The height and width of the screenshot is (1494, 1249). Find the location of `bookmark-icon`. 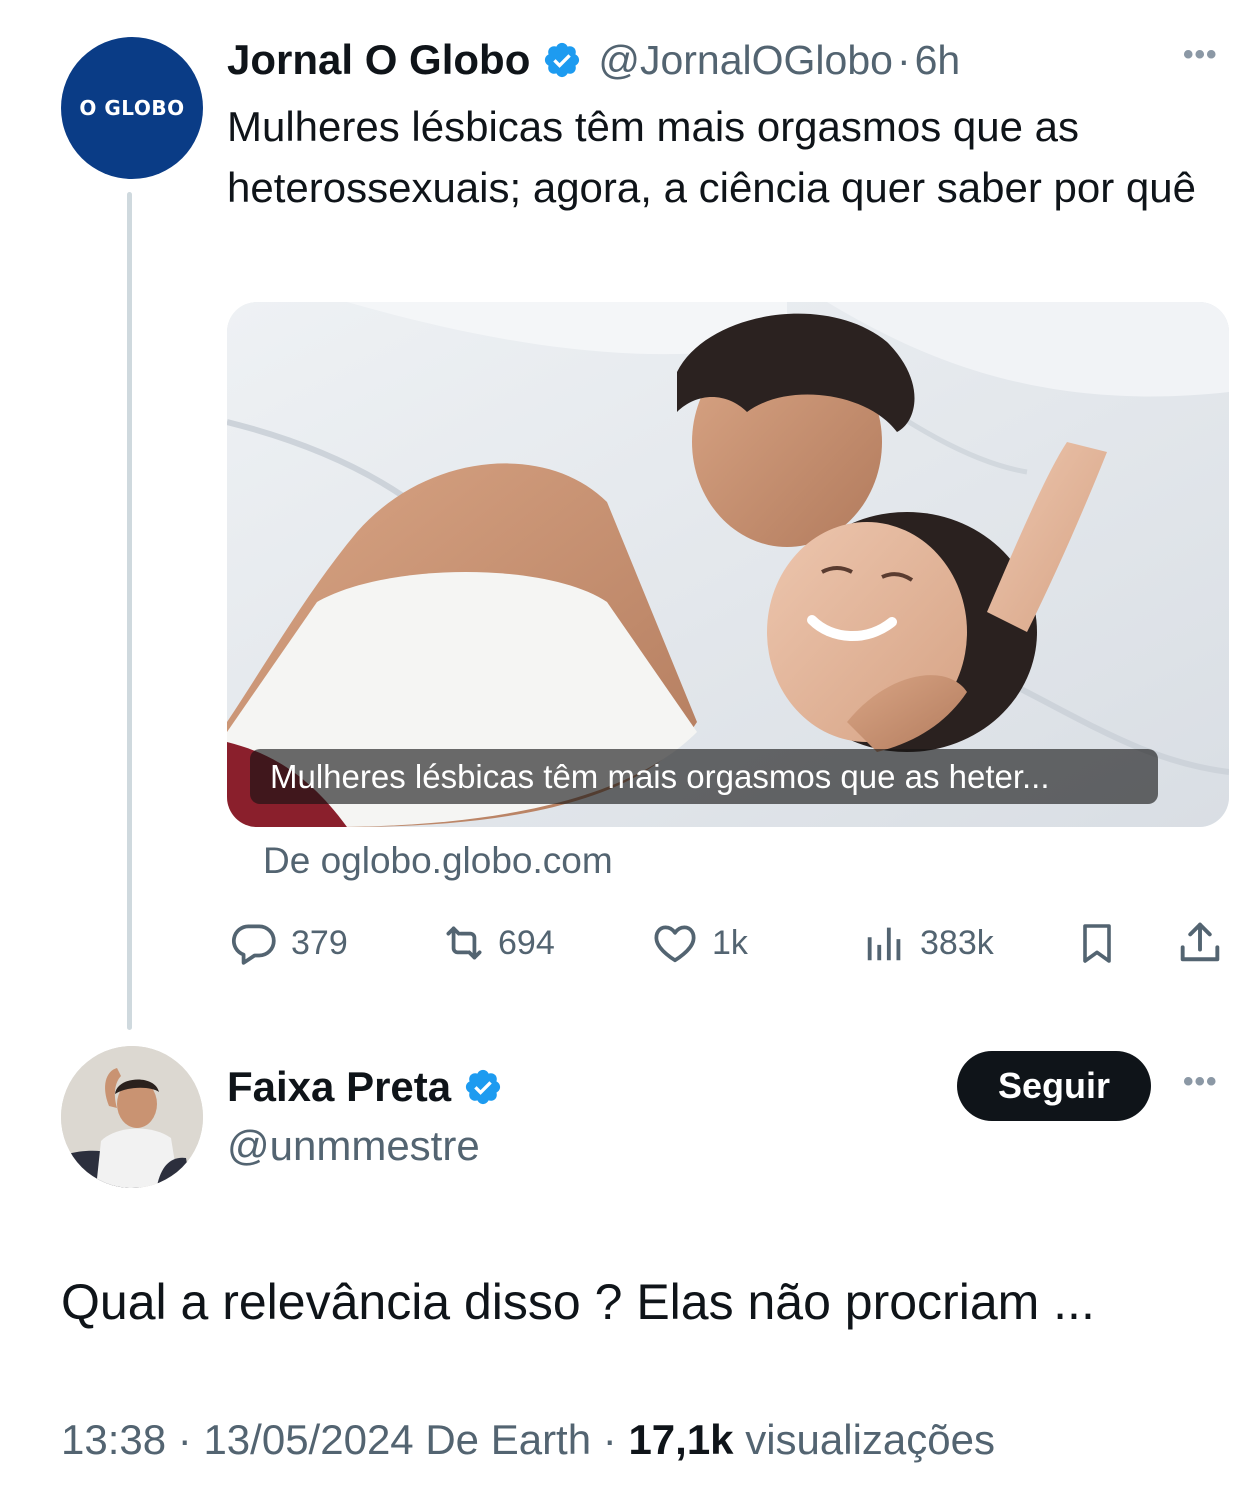

bookmark-icon is located at coordinates (1097, 943).